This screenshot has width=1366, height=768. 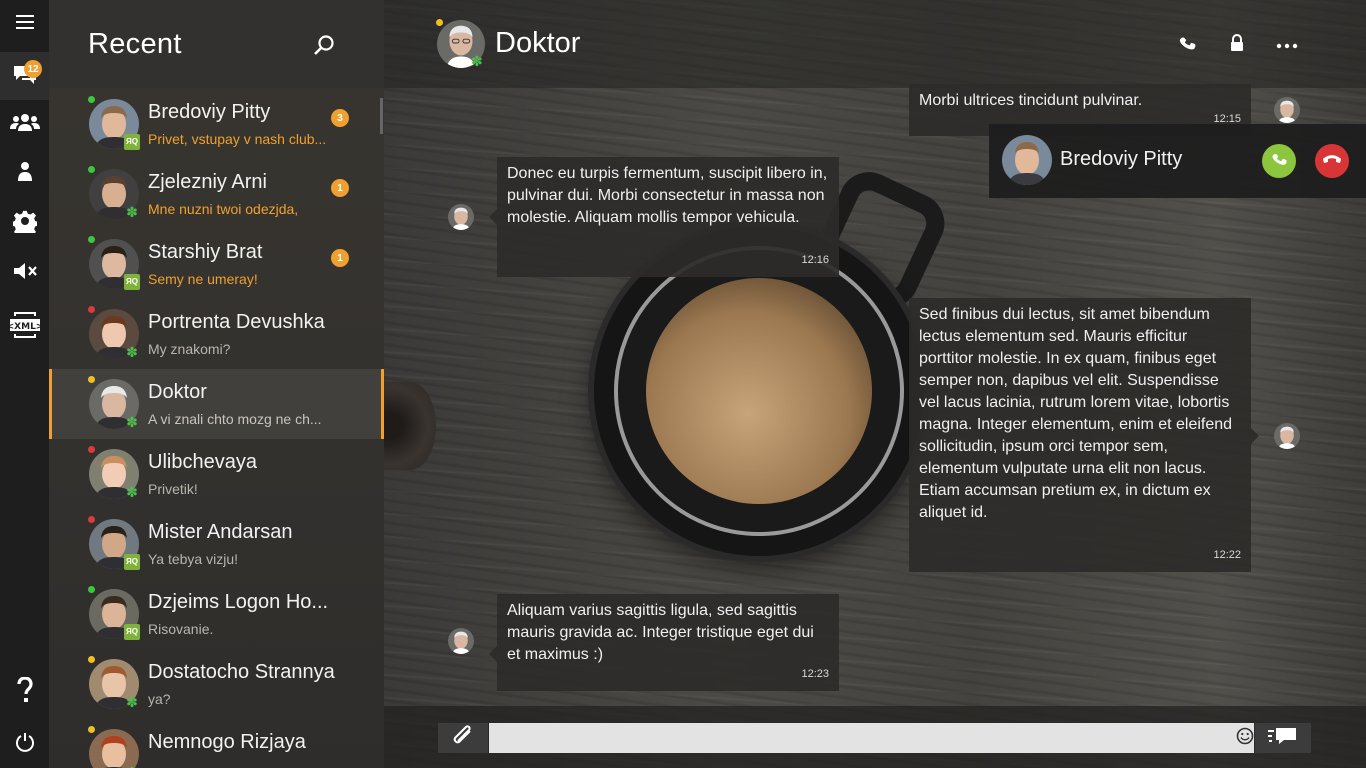 I want to click on xml-icon: <XML>, so click(x=24, y=325).